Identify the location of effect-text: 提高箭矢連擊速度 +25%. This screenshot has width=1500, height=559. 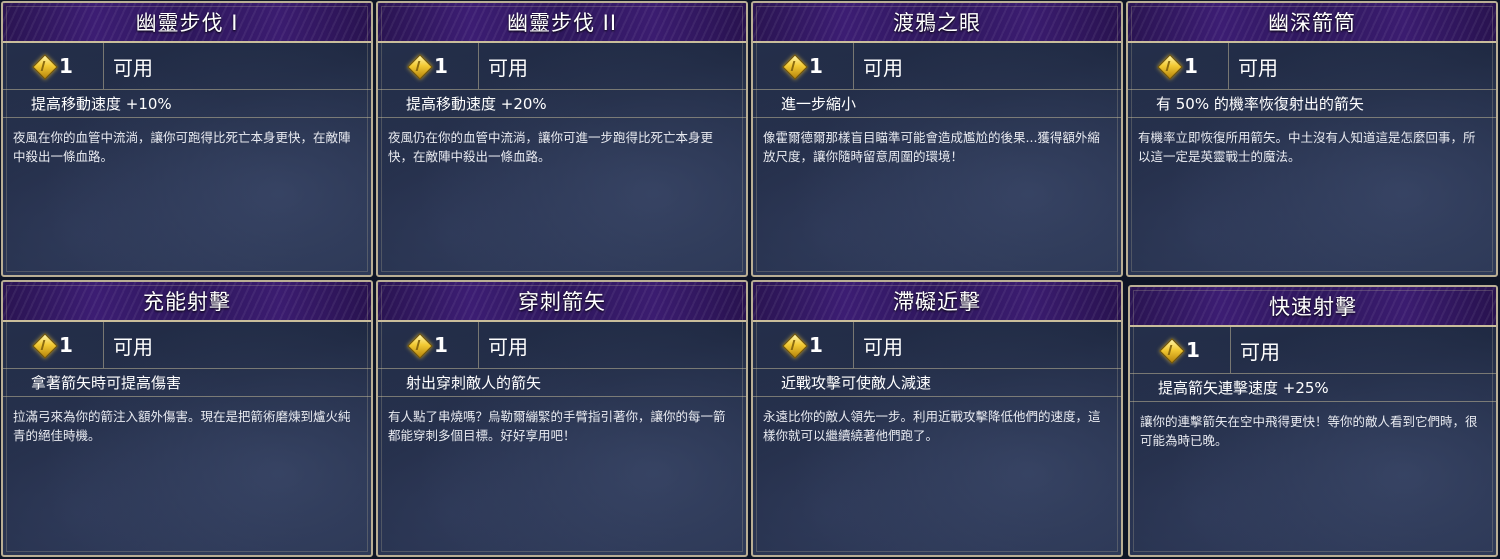
(1313, 388).